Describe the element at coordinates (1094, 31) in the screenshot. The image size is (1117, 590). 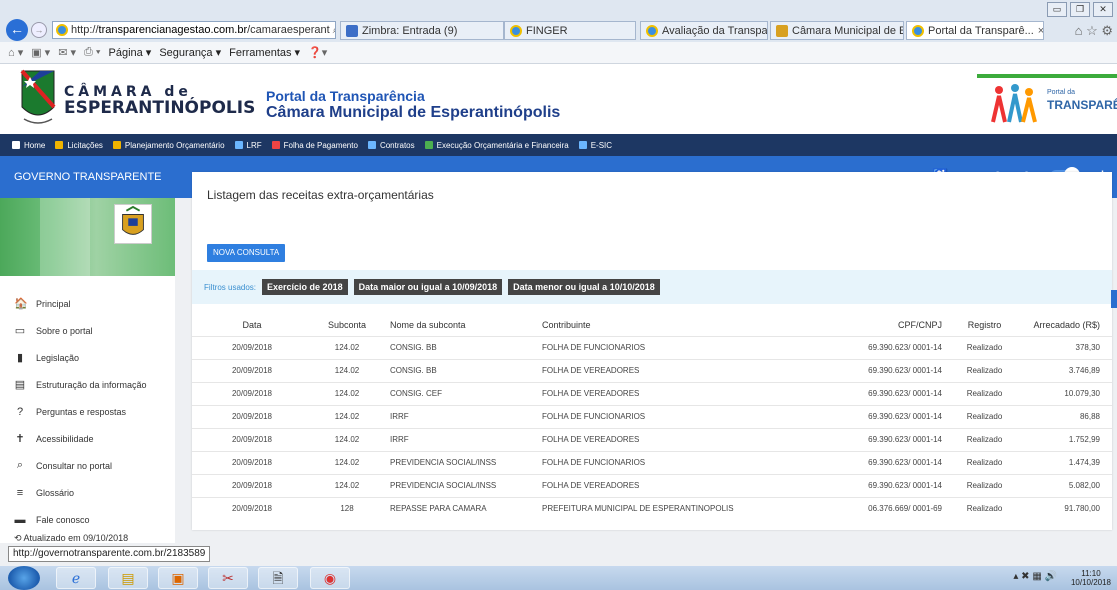
I see `home-star-gear-icons: ⌂ ☆ ⚙` at that location.